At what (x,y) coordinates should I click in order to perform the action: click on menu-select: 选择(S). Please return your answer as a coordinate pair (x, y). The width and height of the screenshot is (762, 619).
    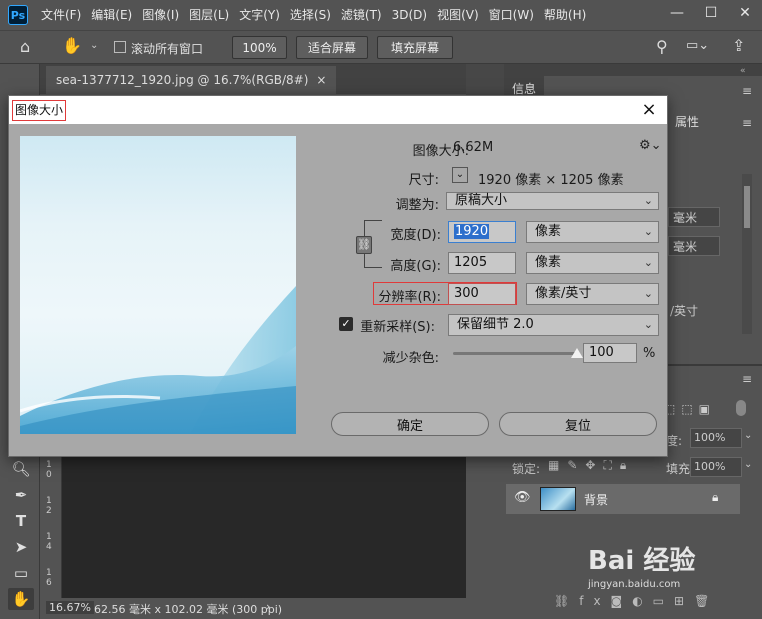
    Looking at the image, I should click on (310, 15).